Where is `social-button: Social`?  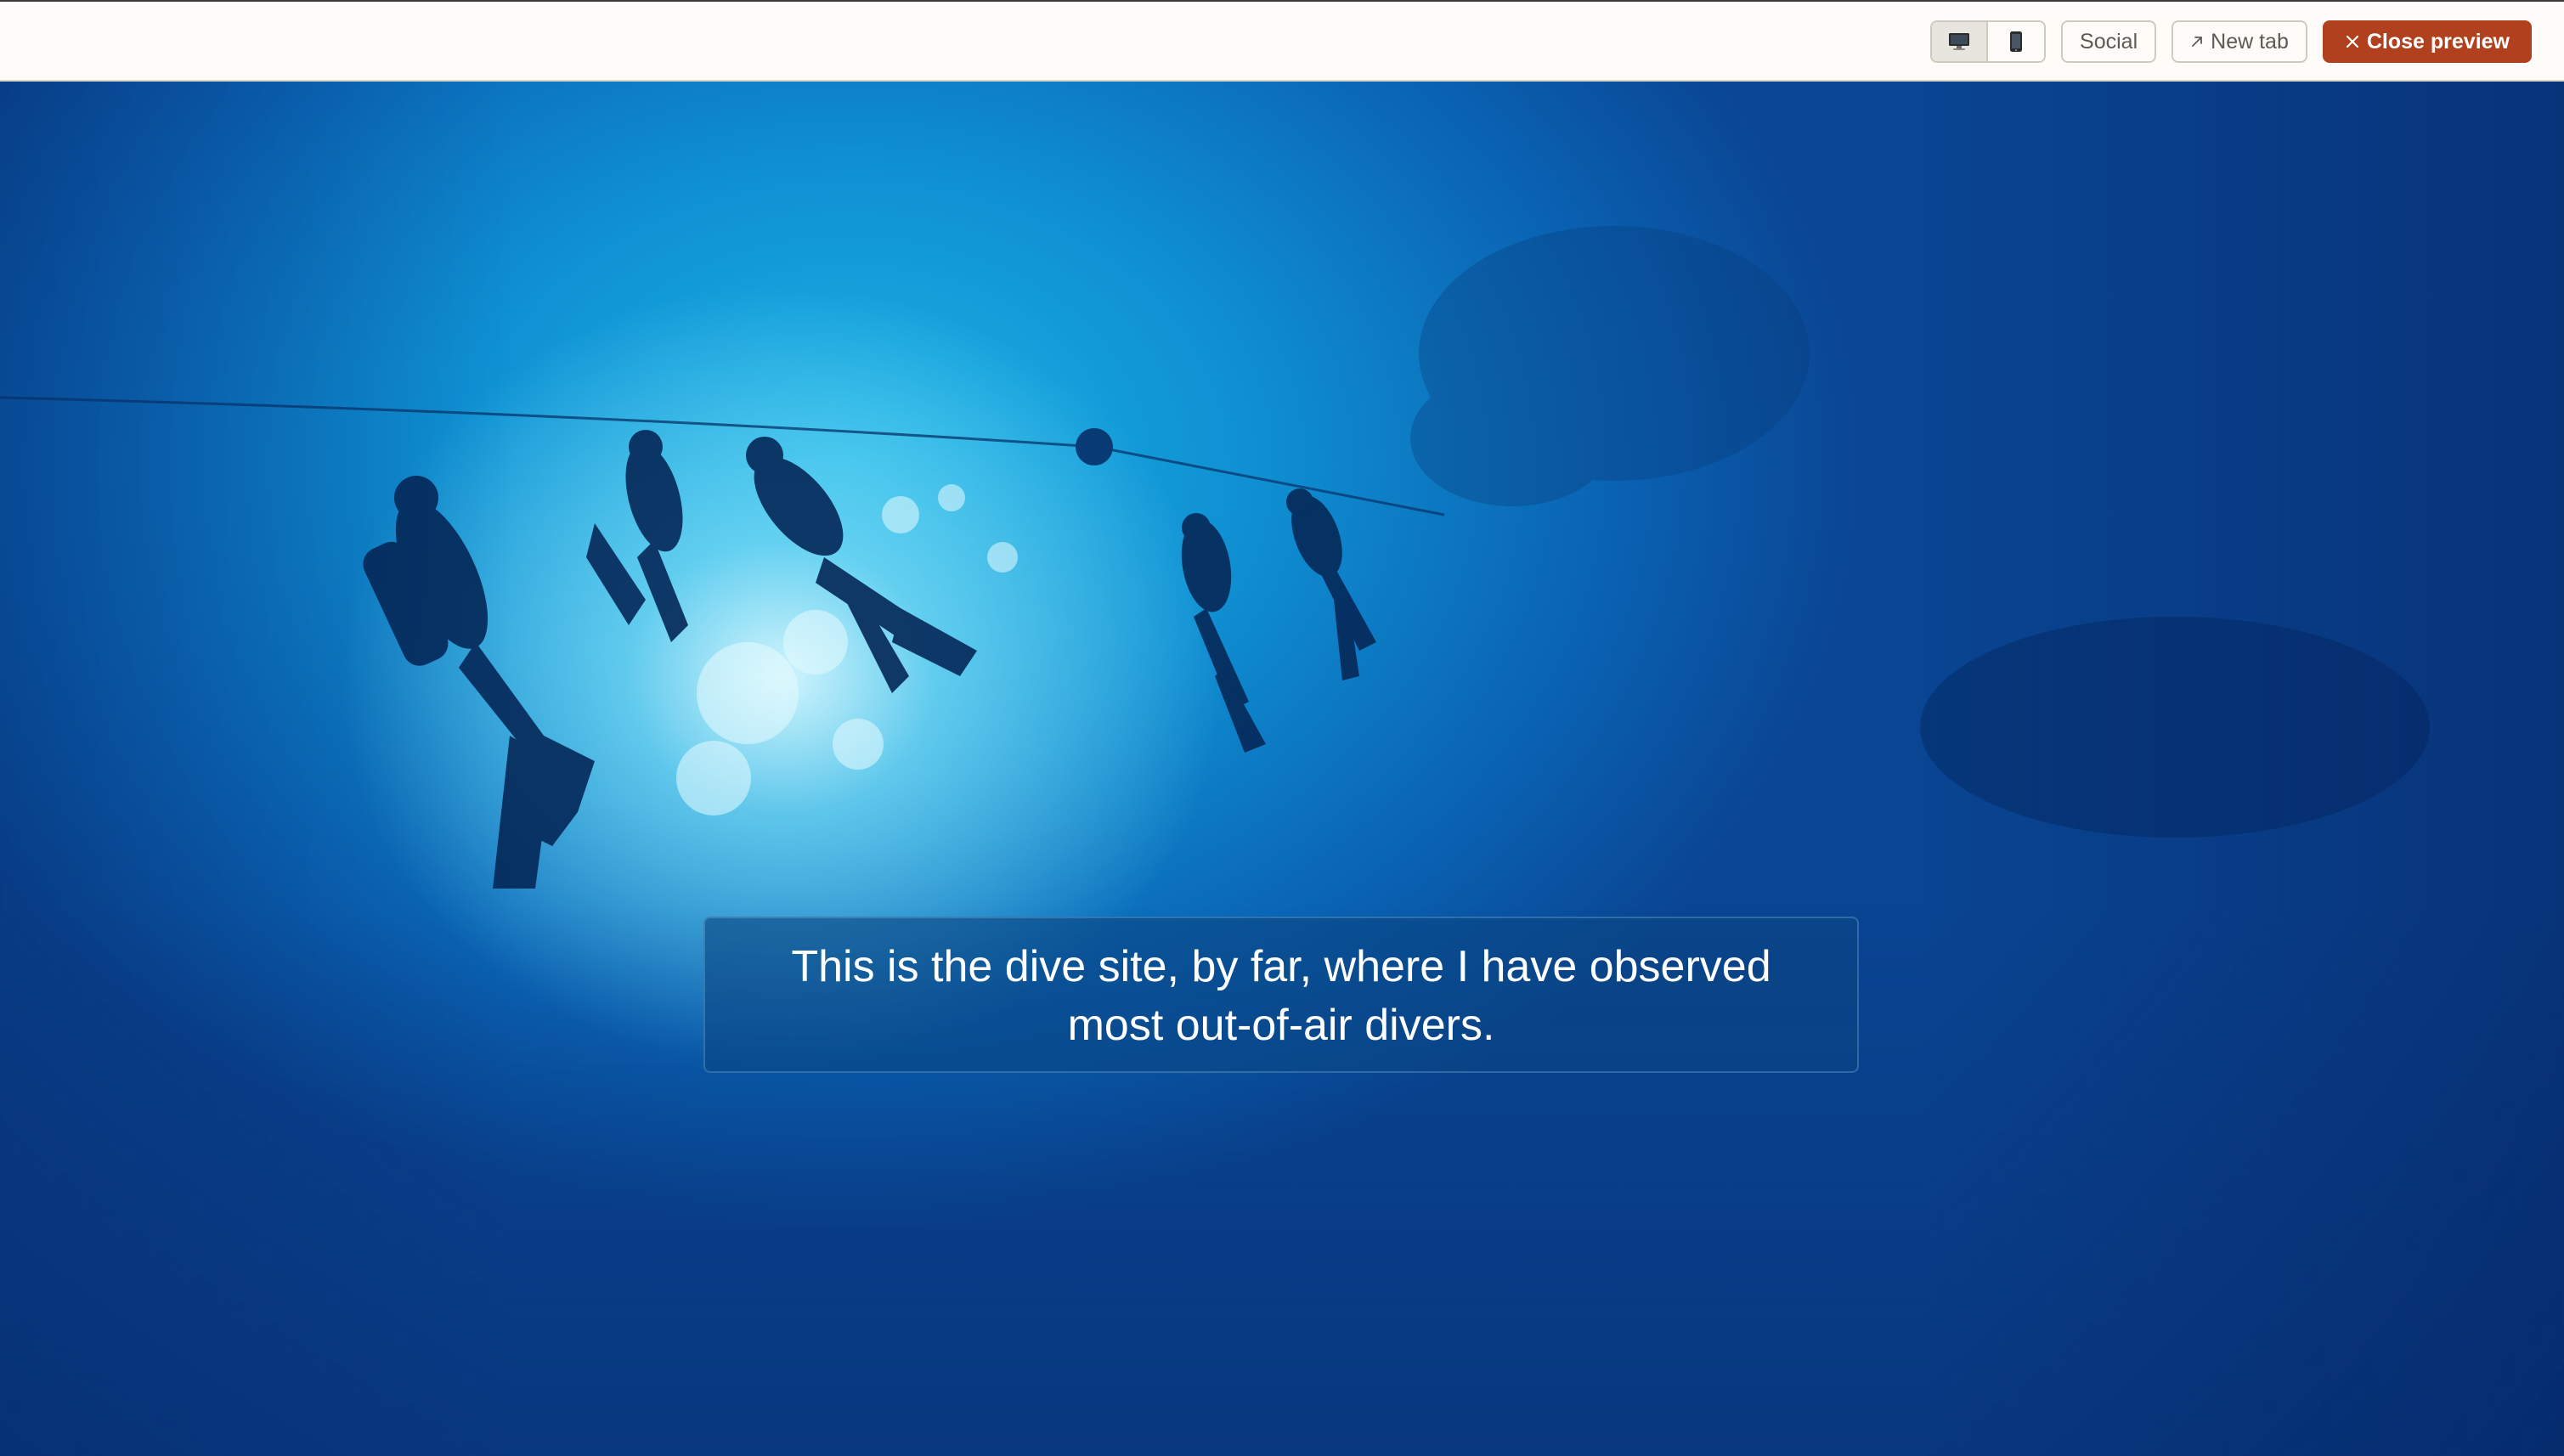
social-button: Social is located at coordinates (2109, 42).